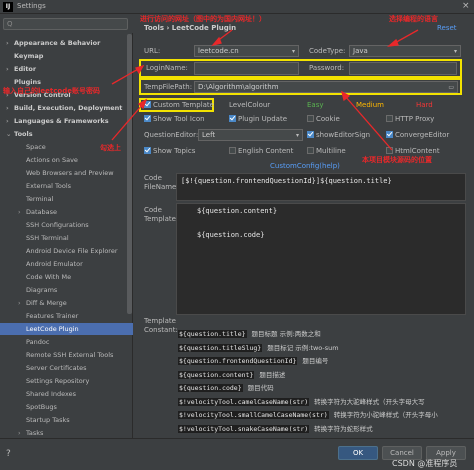  Describe the element at coordinates (51, 91) in the screenshot. I see `annotation-login: 输入自己的leetcode账号密码` at that location.